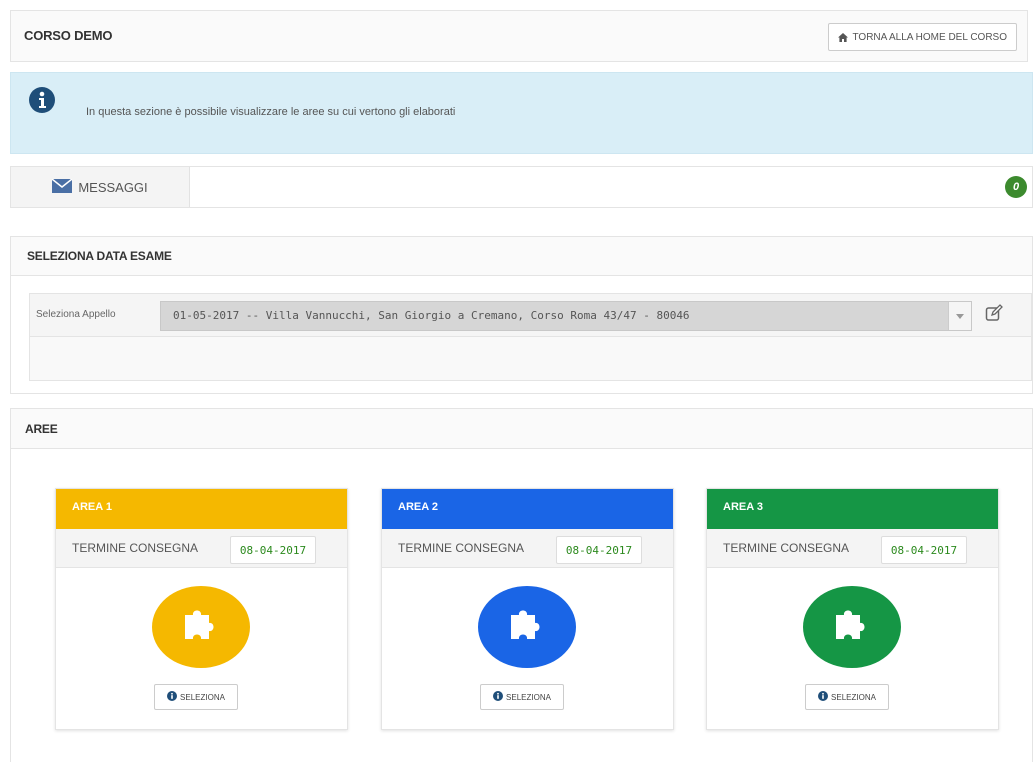 The width and height of the screenshot is (1033, 762). Describe the element at coordinates (842, 37) in the screenshot. I see `home-icon` at that location.